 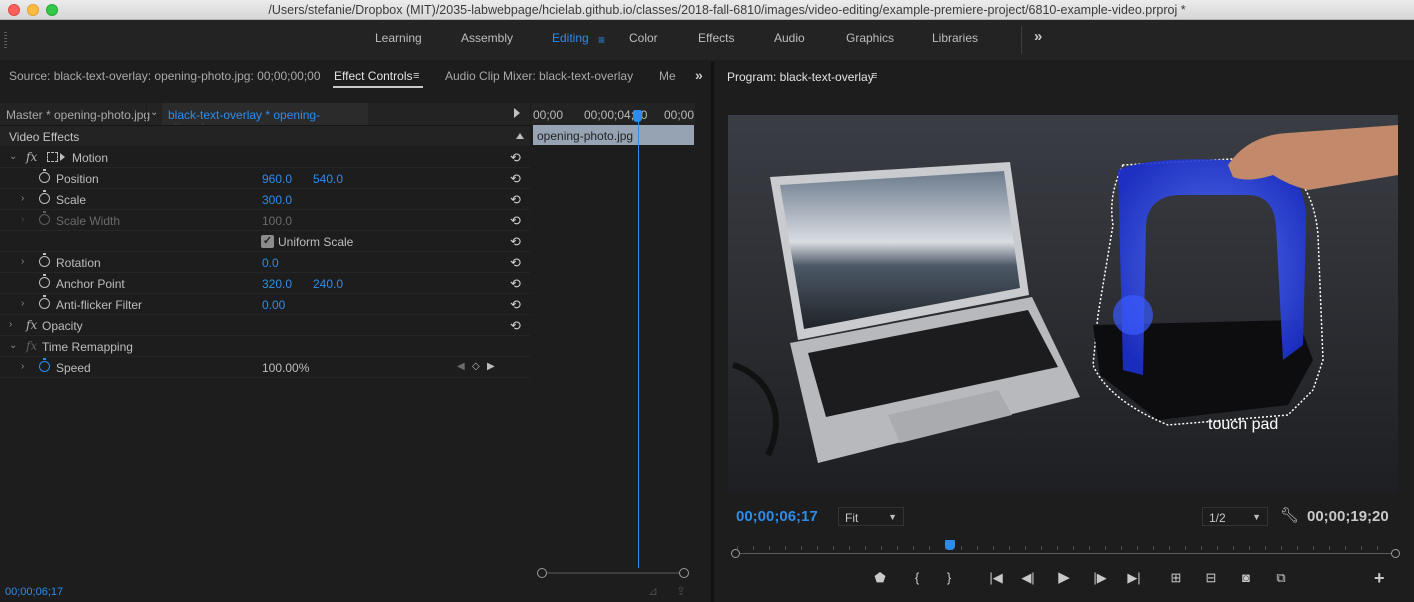 I want to click on scale-value: 300.0, so click(x=277, y=200).